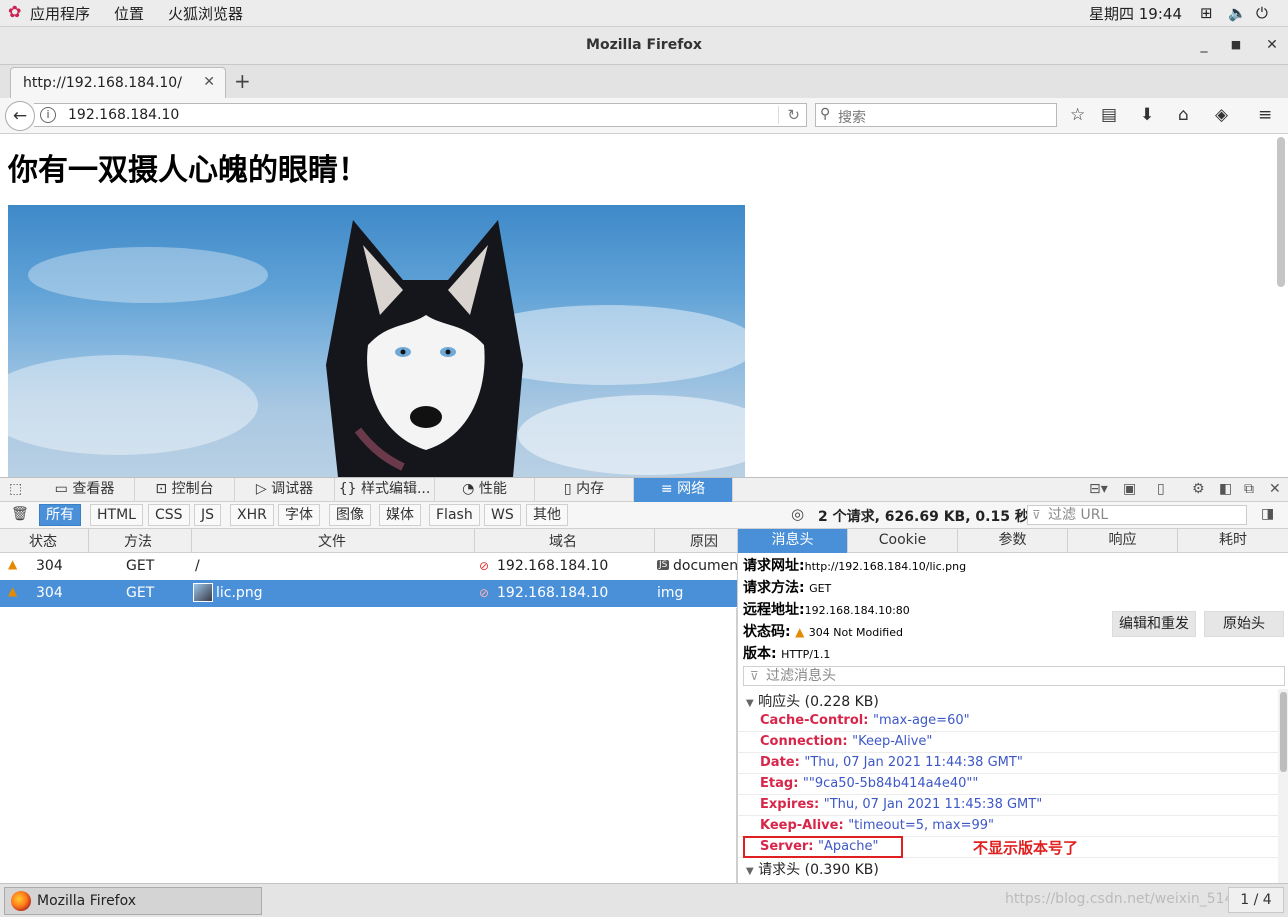 The height and width of the screenshot is (917, 1288). Describe the element at coordinates (852, 117) in the screenshot. I see `search-input: 搜索` at that location.